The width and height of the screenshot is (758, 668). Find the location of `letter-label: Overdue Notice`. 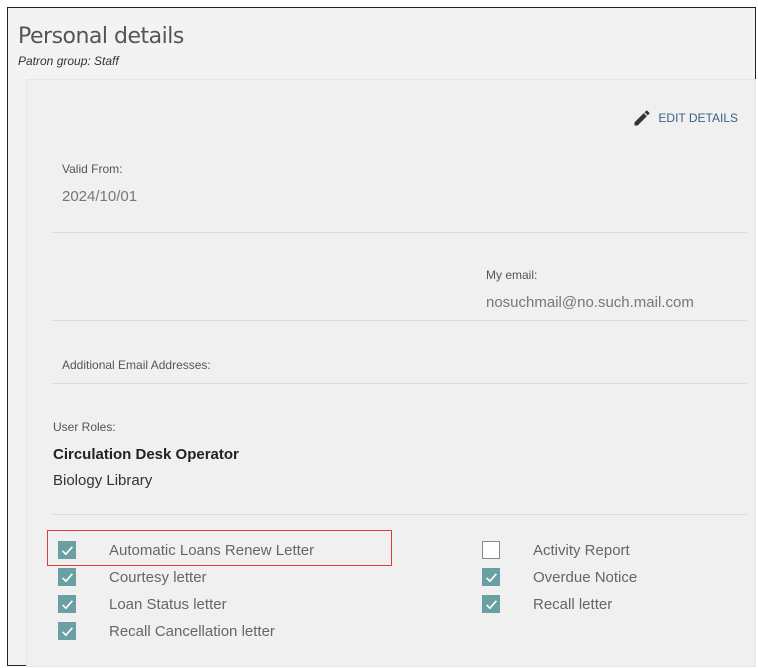

letter-label: Overdue Notice is located at coordinates (585, 577).